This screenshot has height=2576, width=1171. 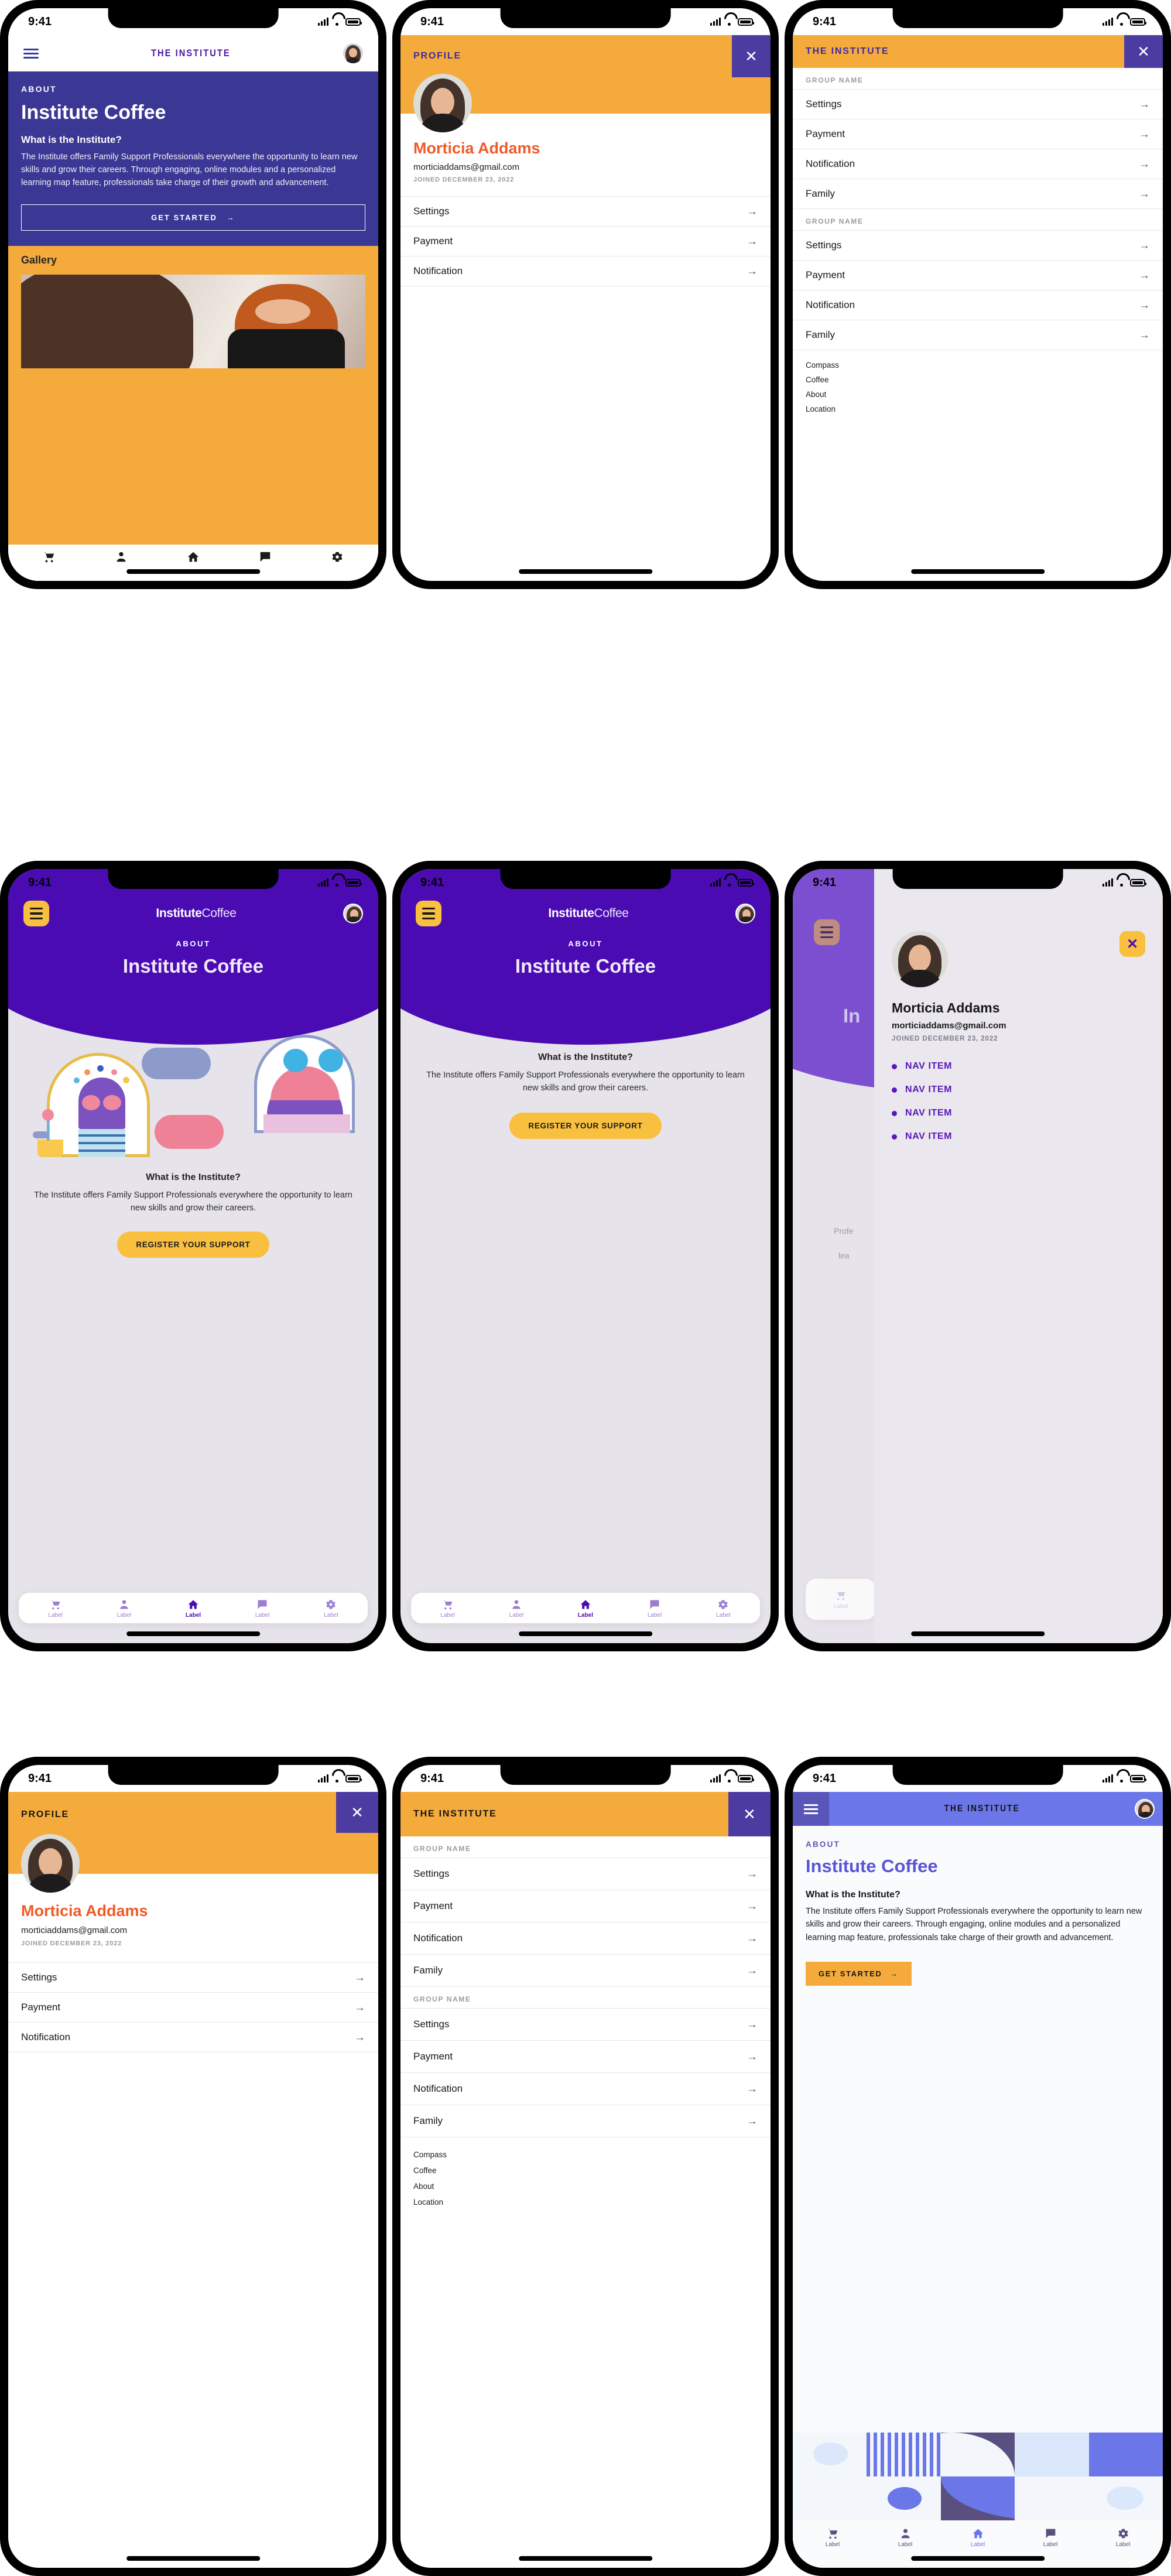 What do you see at coordinates (337, 556) in the screenshot?
I see `tab-settings` at bounding box center [337, 556].